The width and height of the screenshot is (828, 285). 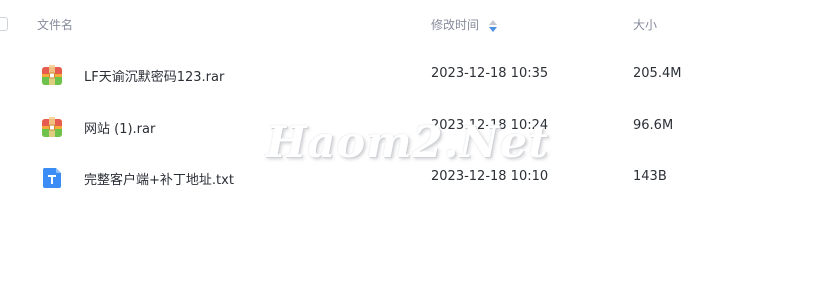 What do you see at coordinates (455, 25) in the screenshot?
I see `column-header-modified-label: 修改时间` at bounding box center [455, 25].